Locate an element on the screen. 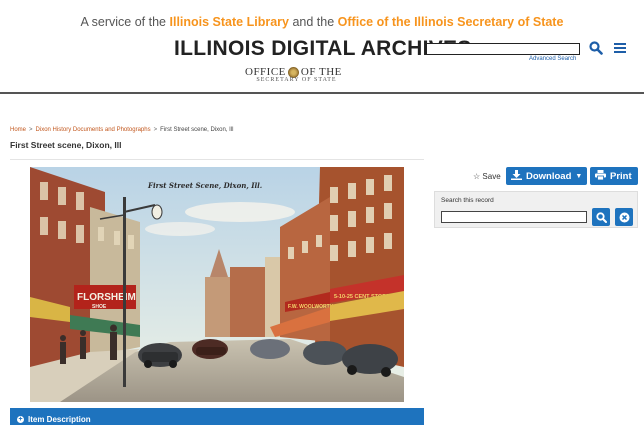 Image resolution: width=644 pixels, height=425 pixels. print-icon is located at coordinates (600, 176).